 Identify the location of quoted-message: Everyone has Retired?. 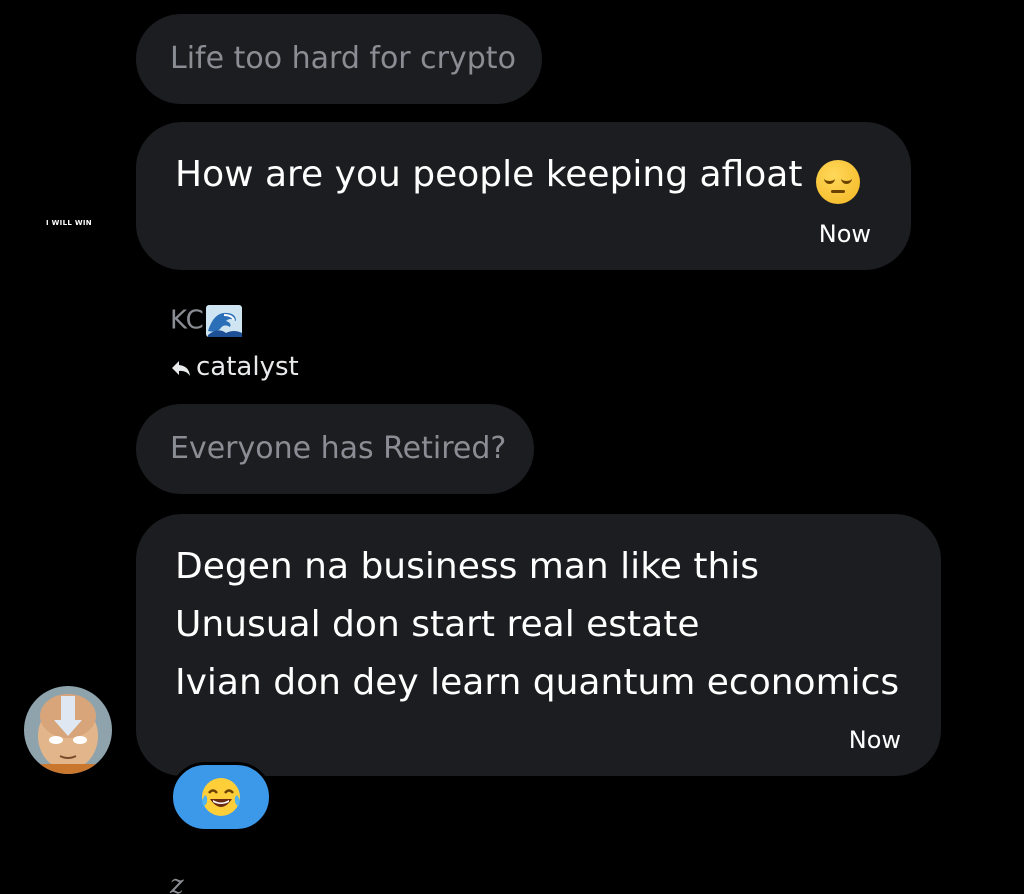
(335, 449).